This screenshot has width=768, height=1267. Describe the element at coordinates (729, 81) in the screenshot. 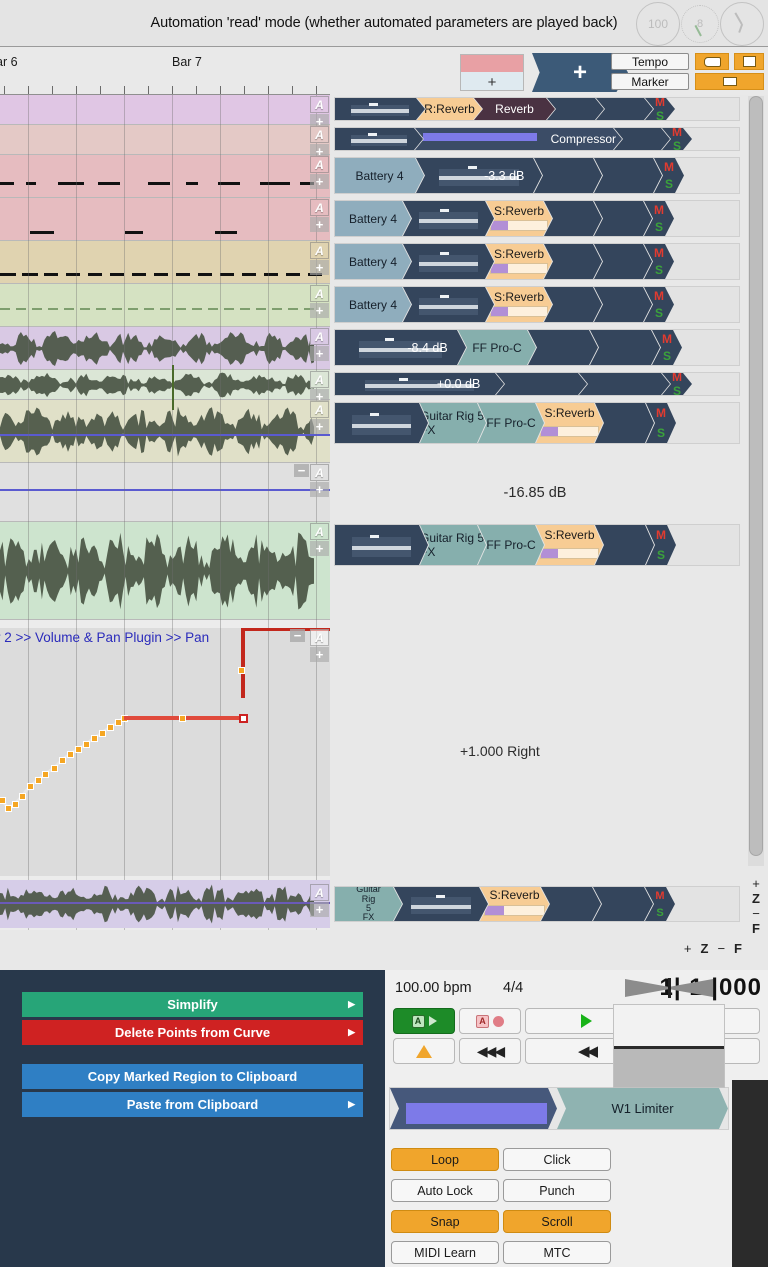

I see `loop-marker-icon-button` at that location.